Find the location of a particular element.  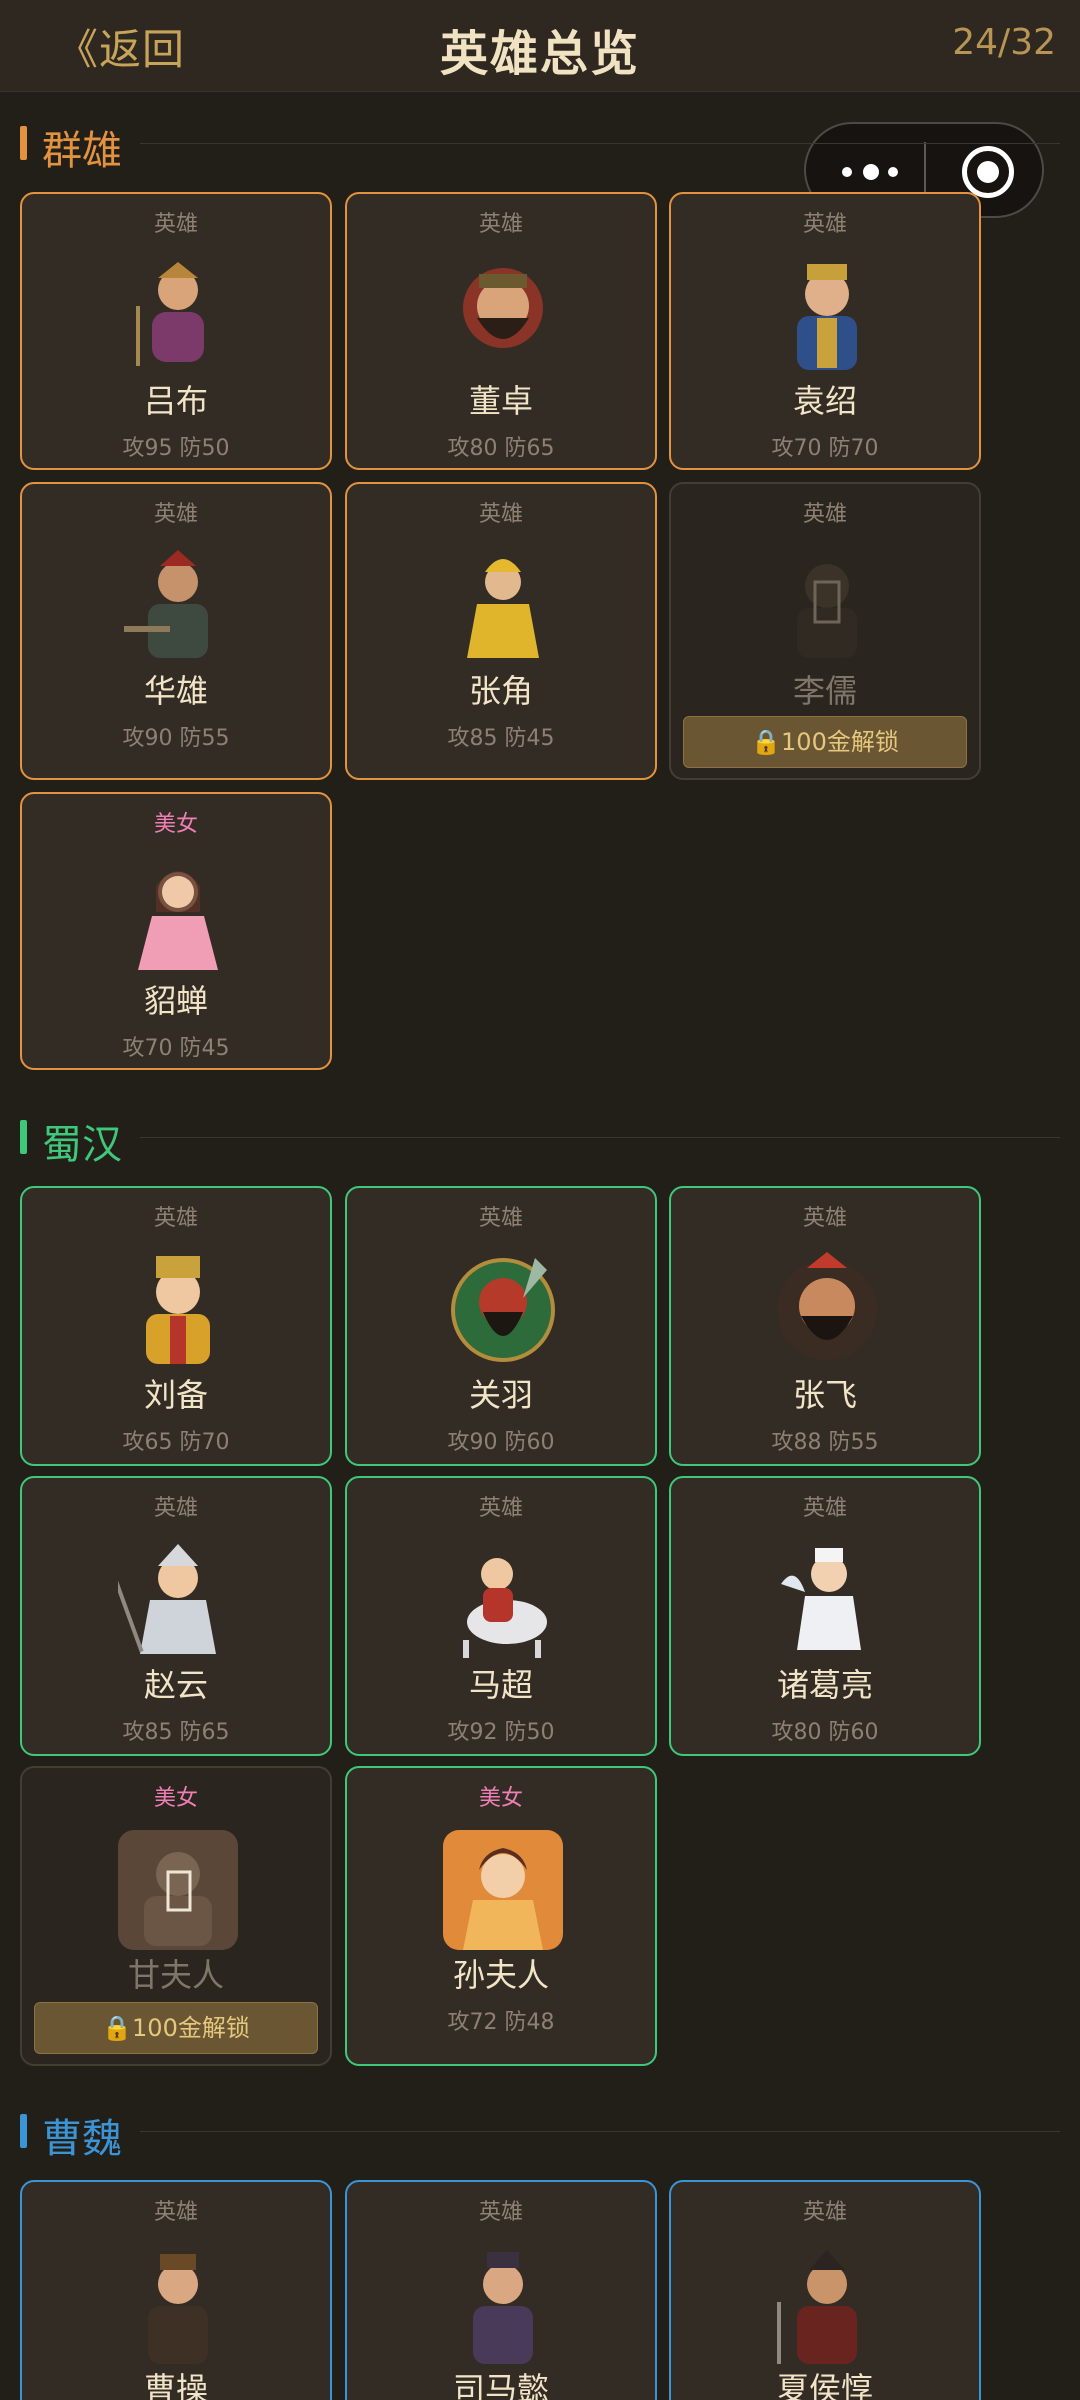

hero-card-liru-locked: 英雄 李儒 🔒100金解锁 is located at coordinates (825, 631).